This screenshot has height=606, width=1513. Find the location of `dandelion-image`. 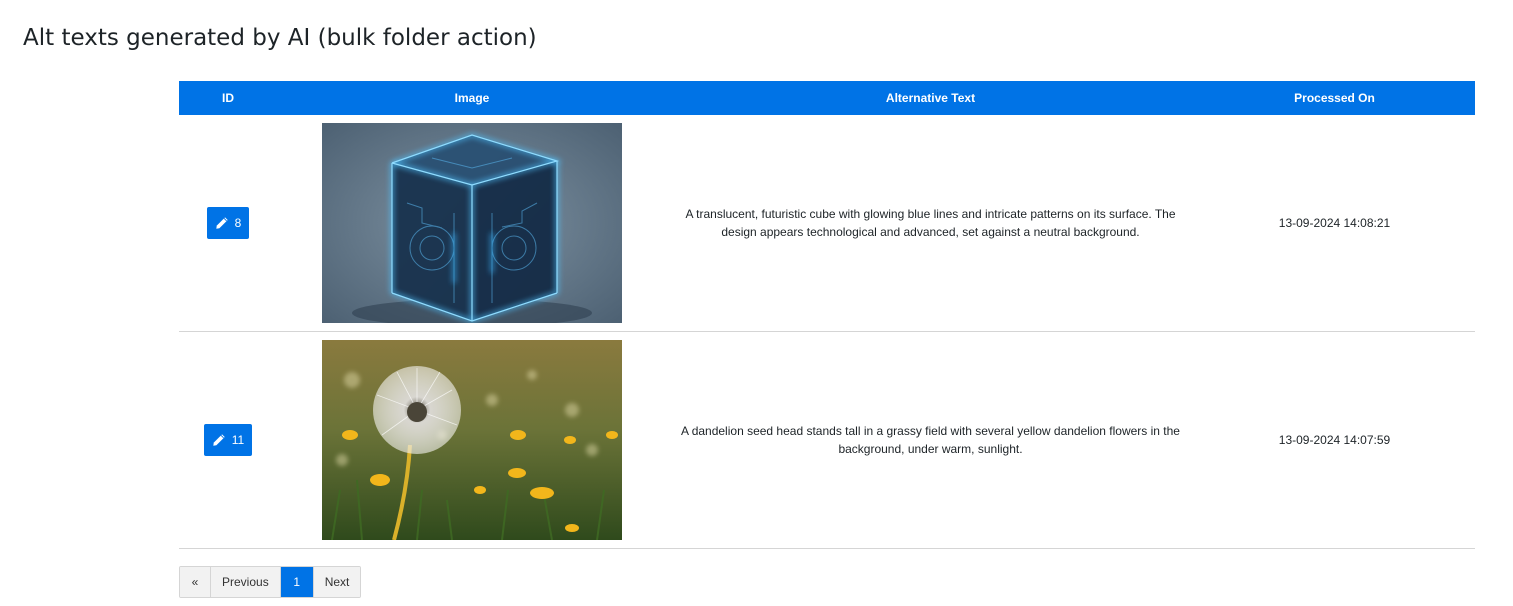

dandelion-image is located at coordinates (472, 440).